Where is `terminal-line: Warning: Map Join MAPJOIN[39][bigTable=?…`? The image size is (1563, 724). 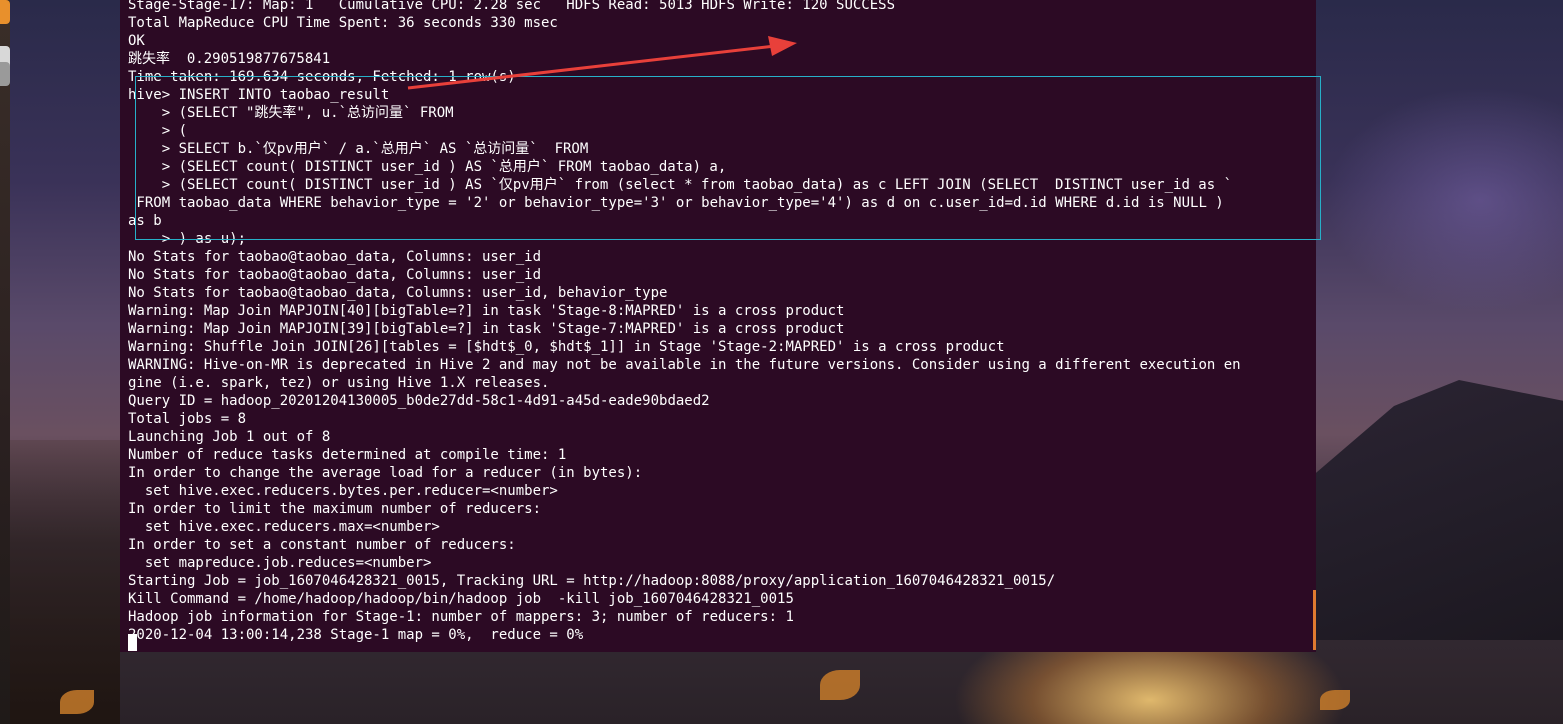
terminal-line: Warning: Map Join MAPJOIN[39][bigTable=?… is located at coordinates (486, 329).